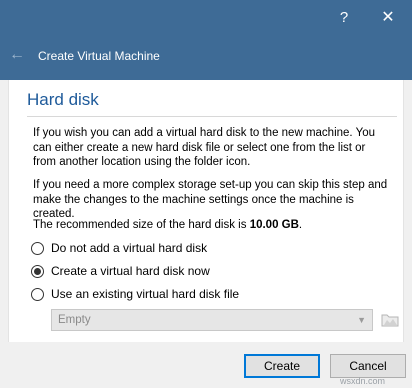 The height and width of the screenshot is (388, 412). I want to click on close-button: ✕, so click(388, 17).